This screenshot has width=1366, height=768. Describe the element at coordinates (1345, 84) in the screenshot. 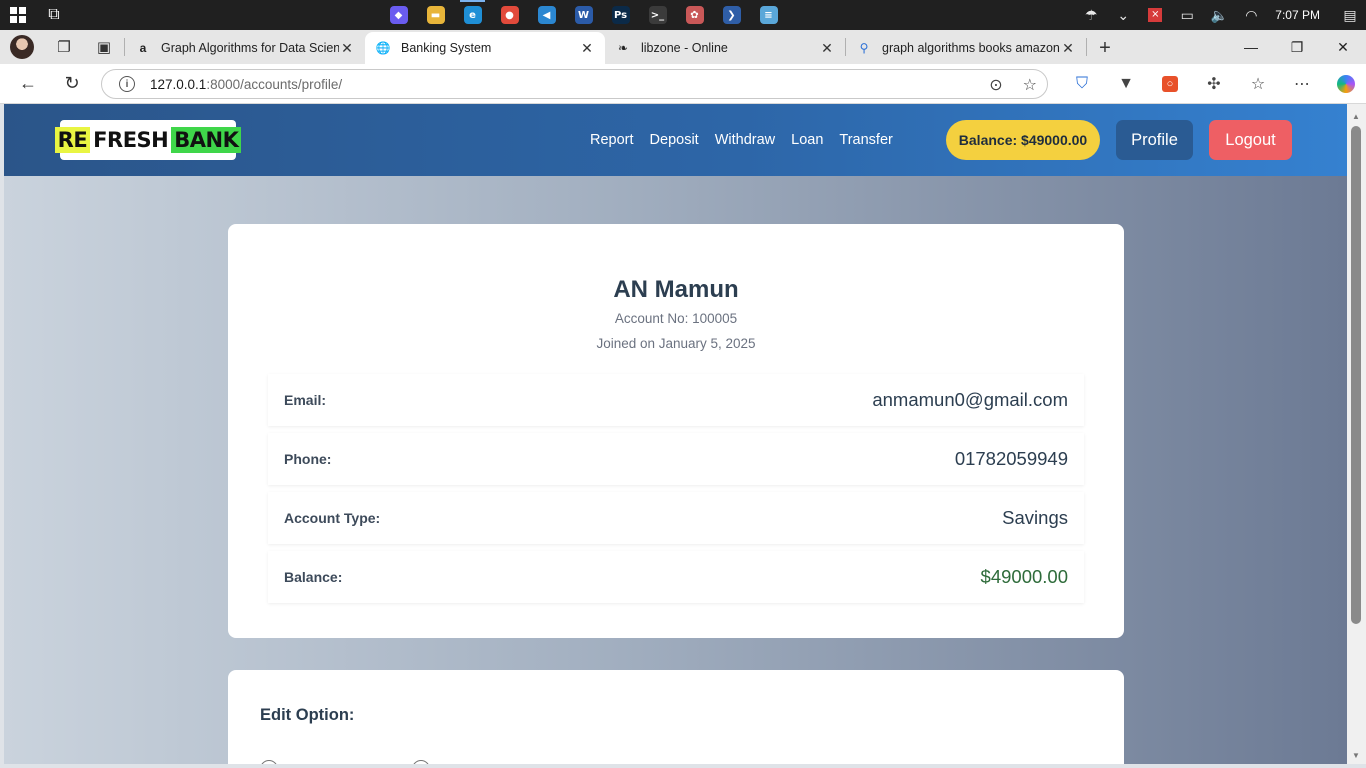

I see `copilot-icon` at that location.